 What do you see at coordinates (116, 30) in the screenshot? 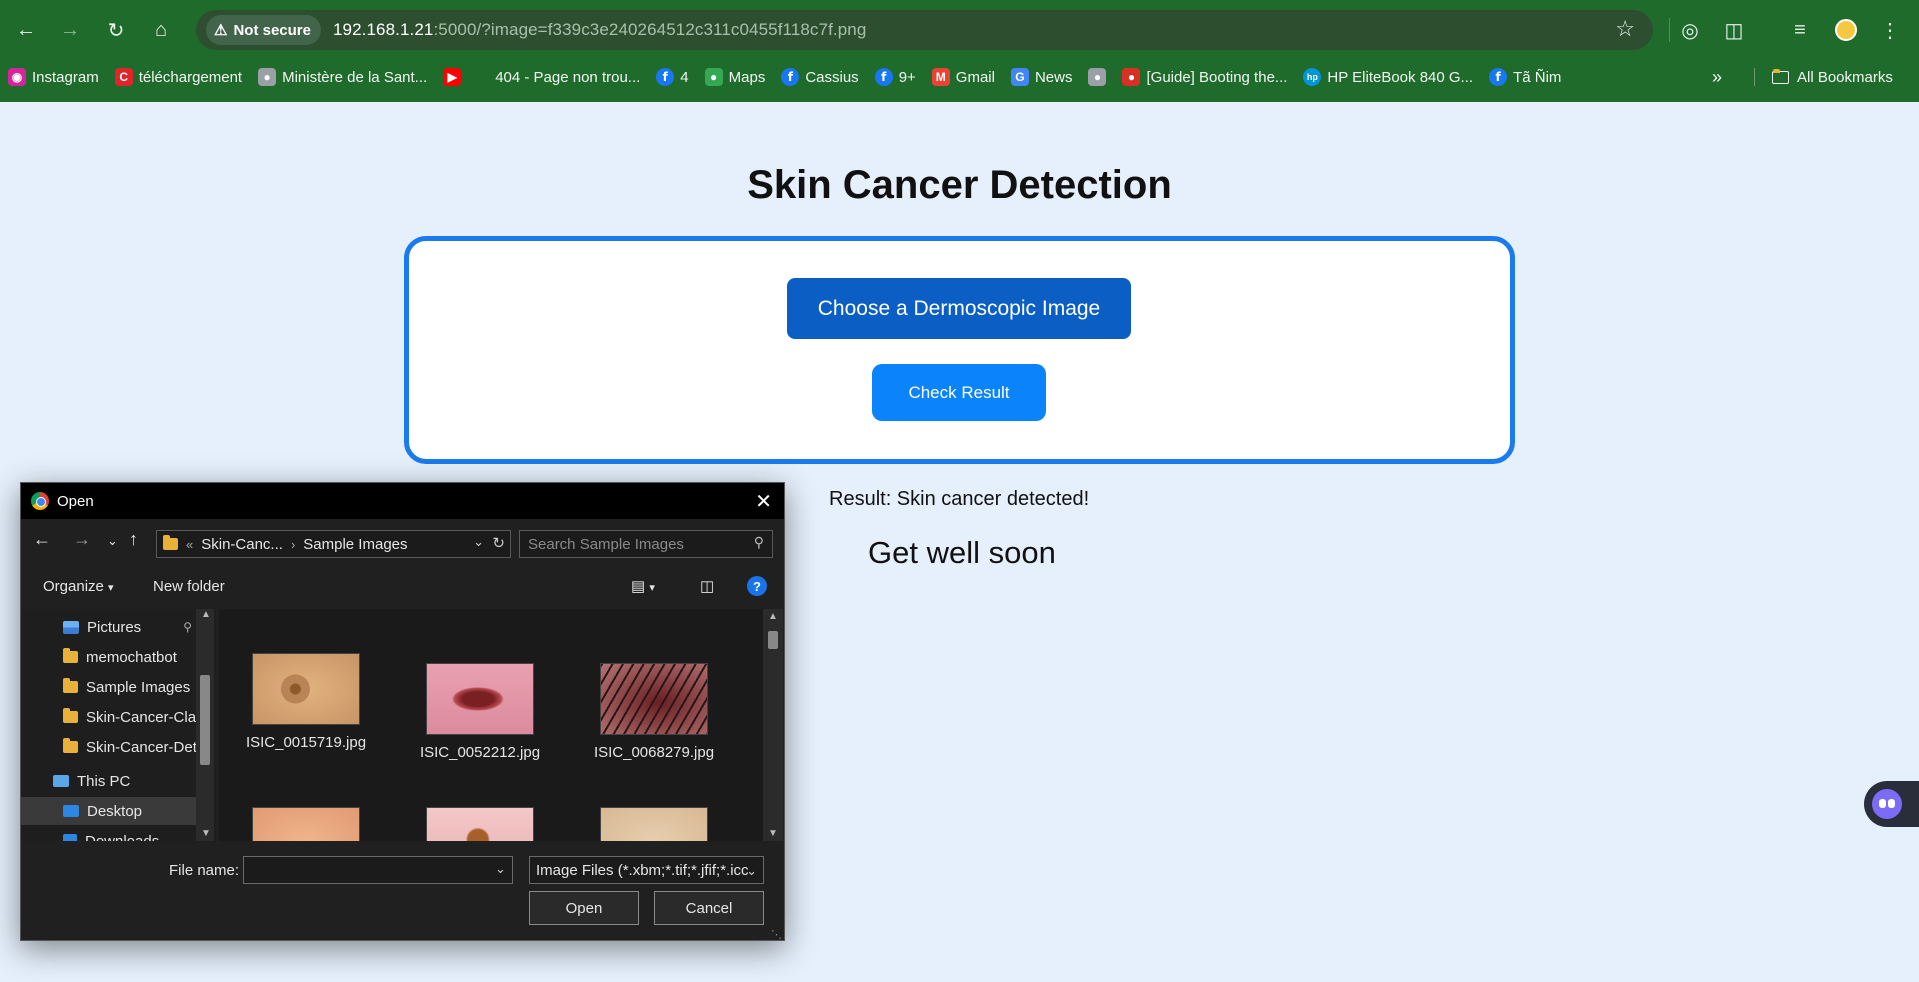
I see `reload-icon: ↻` at bounding box center [116, 30].